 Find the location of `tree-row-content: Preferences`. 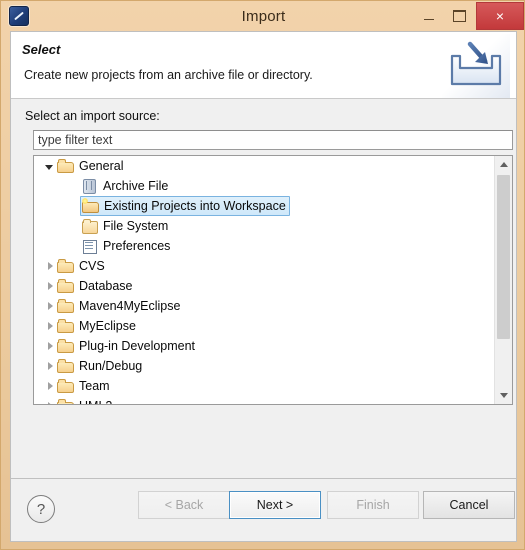

tree-row-content: Preferences is located at coordinates (125, 246).